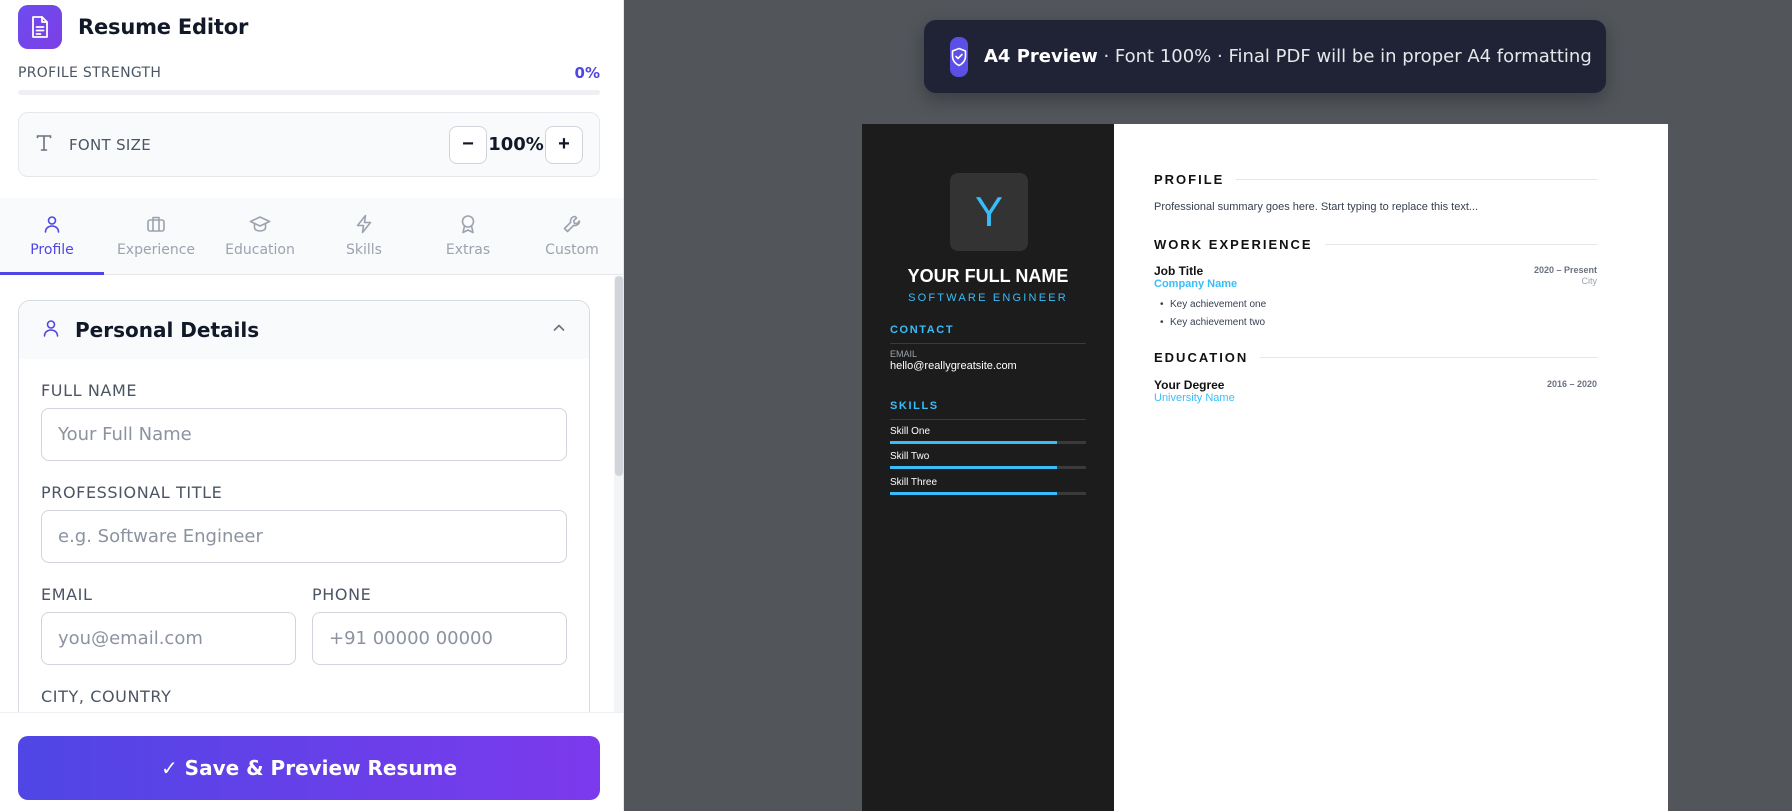 The image size is (1792, 811). Describe the element at coordinates (988, 334) in the screenshot. I see `contact-heading: CONTACT` at that location.